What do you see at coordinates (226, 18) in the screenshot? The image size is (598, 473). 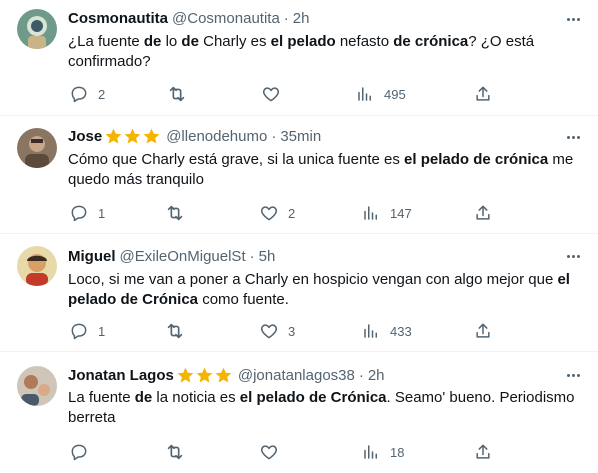 I see `user-handle: @Cosmonautita` at bounding box center [226, 18].